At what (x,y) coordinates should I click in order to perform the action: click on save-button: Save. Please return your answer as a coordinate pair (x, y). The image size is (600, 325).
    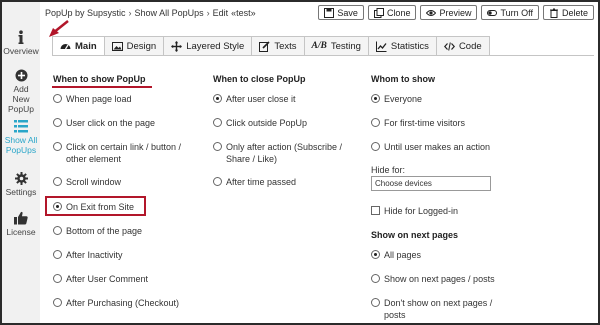
    Looking at the image, I should click on (341, 12).